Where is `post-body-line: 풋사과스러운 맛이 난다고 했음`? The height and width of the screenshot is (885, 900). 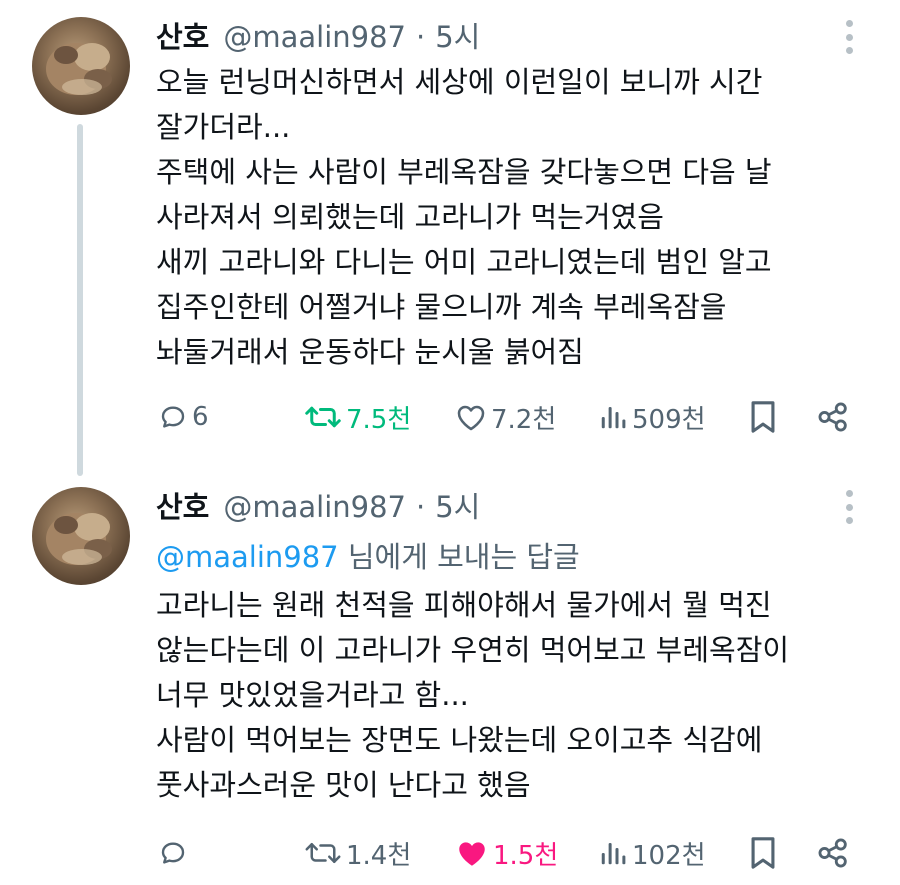
post-body-line: 풋사과스러운 맛이 난다고 했음 is located at coordinates (343, 785).